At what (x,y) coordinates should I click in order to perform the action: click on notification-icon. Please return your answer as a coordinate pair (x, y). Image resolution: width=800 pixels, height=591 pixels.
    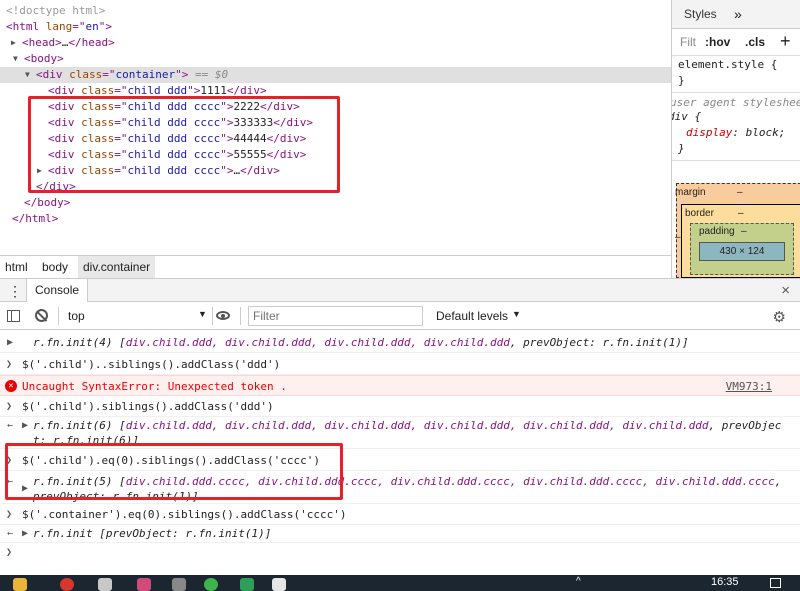
    Looking at the image, I should click on (775, 583).